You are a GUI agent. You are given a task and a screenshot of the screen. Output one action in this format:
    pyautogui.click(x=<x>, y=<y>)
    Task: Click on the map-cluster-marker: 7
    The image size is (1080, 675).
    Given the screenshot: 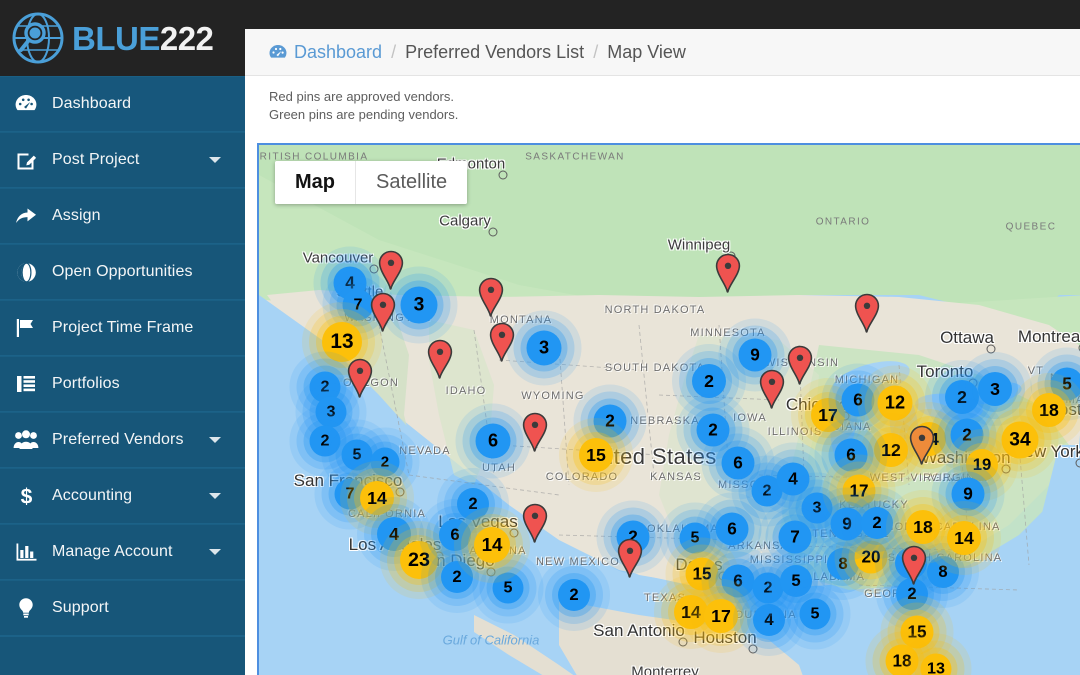 What is the action you would take?
    pyautogui.click(x=795, y=537)
    